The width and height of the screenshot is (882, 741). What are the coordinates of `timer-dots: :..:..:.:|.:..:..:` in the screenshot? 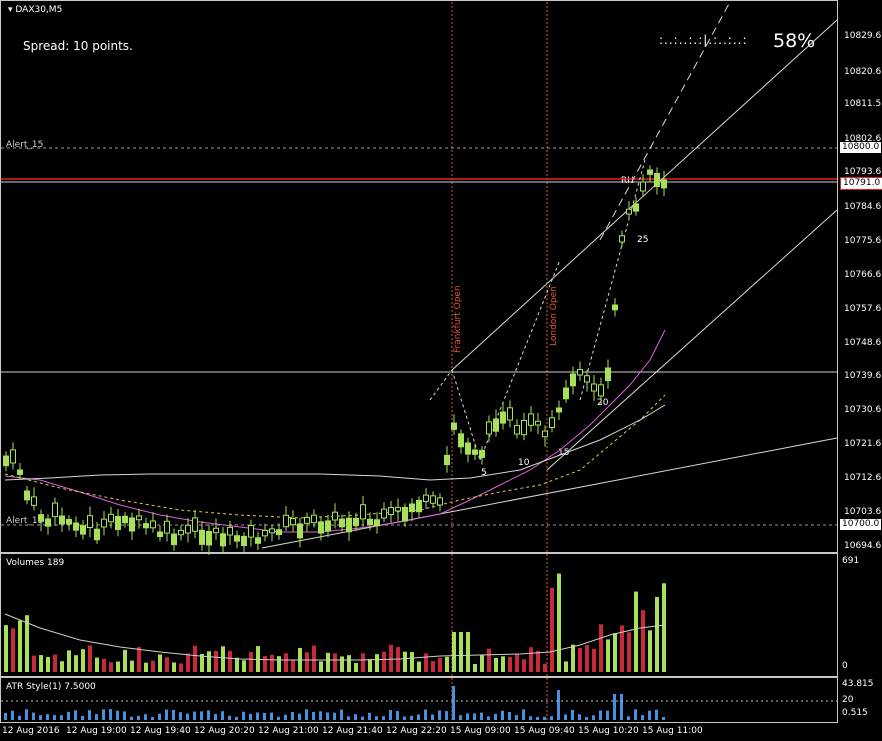 It's located at (703, 40).